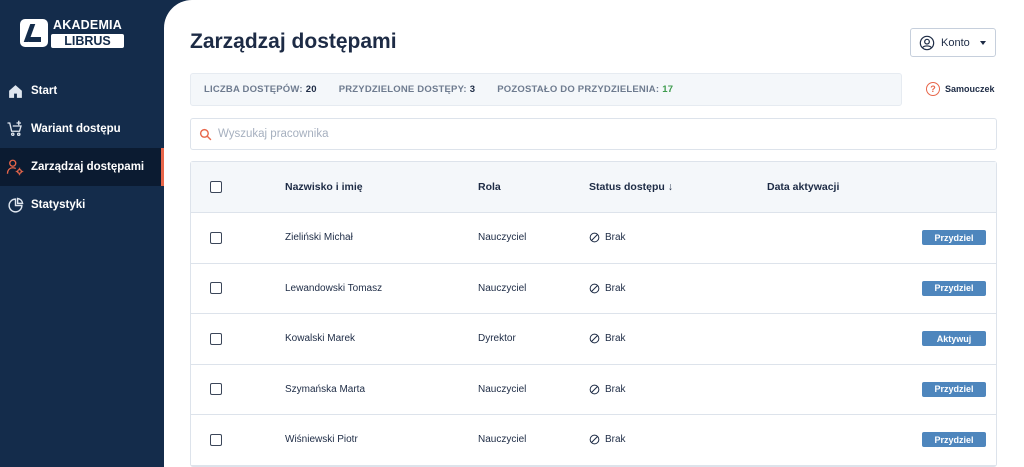  I want to click on column-header-role: Rola, so click(489, 187).